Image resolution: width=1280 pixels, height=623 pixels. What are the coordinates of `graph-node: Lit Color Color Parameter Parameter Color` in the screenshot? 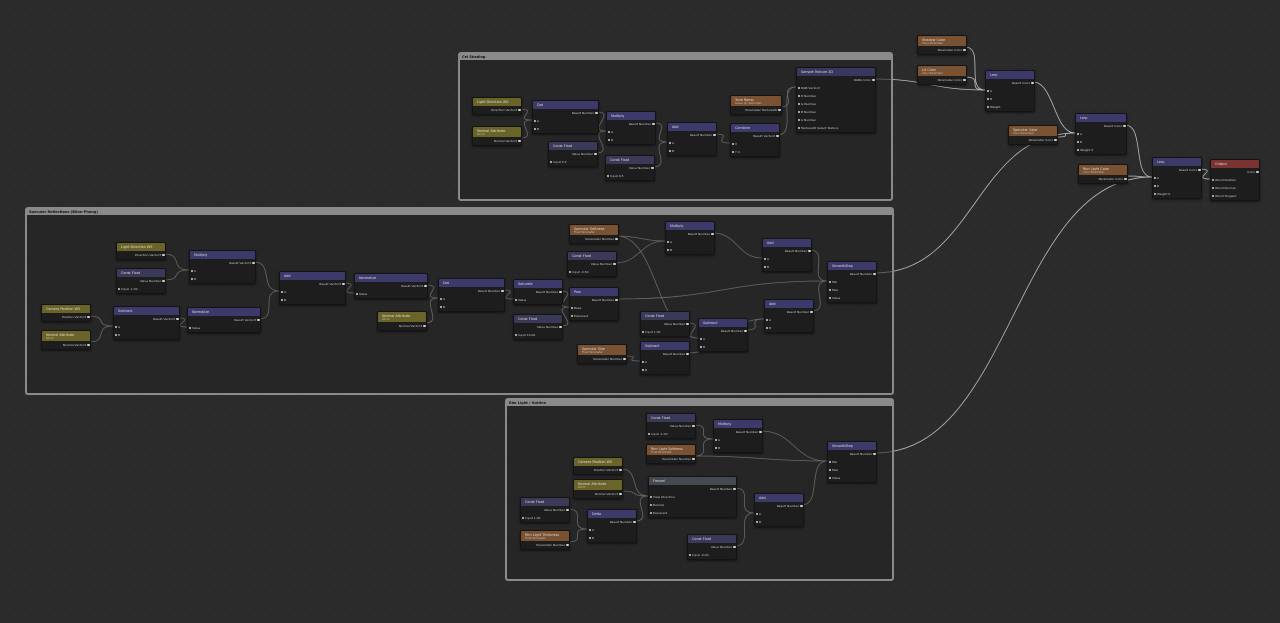 It's located at (942, 75).